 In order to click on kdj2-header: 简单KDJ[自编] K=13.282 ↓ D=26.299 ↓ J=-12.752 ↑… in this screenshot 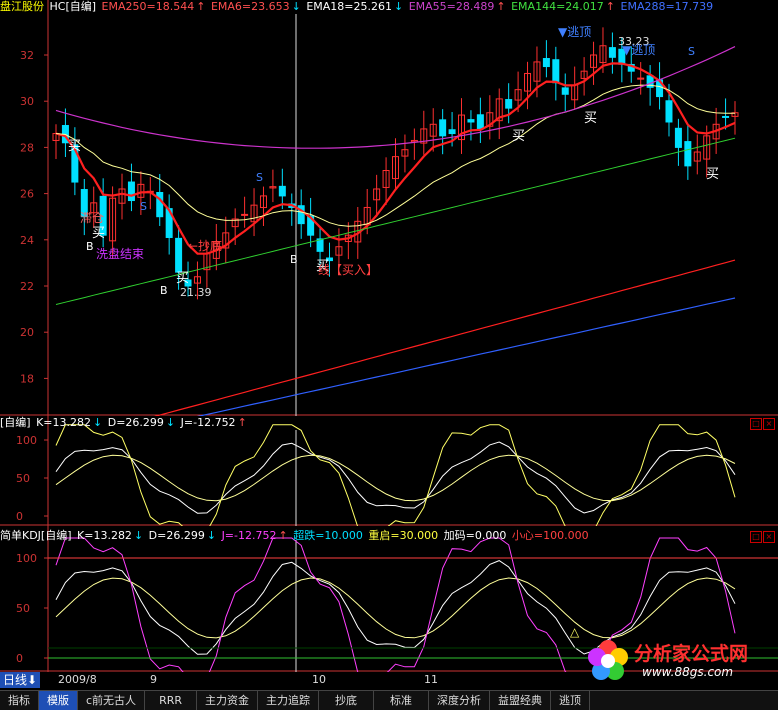, I will do `click(295, 536)`.